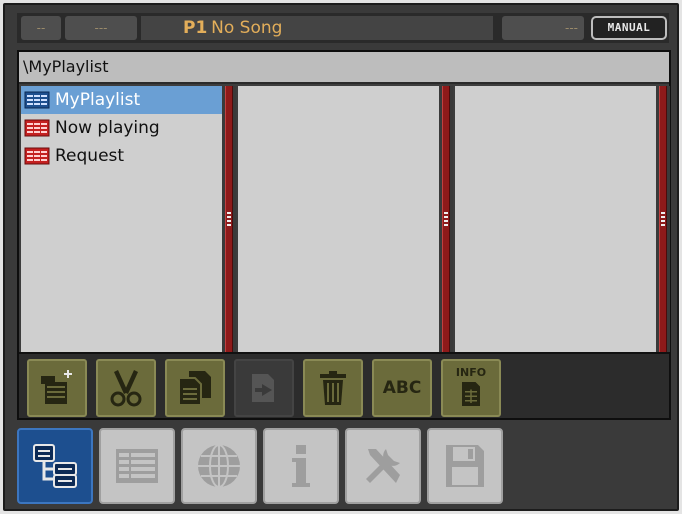 Image resolution: width=682 pixels, height=514 pixels. I want to click on rename-icon: ABC, so click(402, 388).